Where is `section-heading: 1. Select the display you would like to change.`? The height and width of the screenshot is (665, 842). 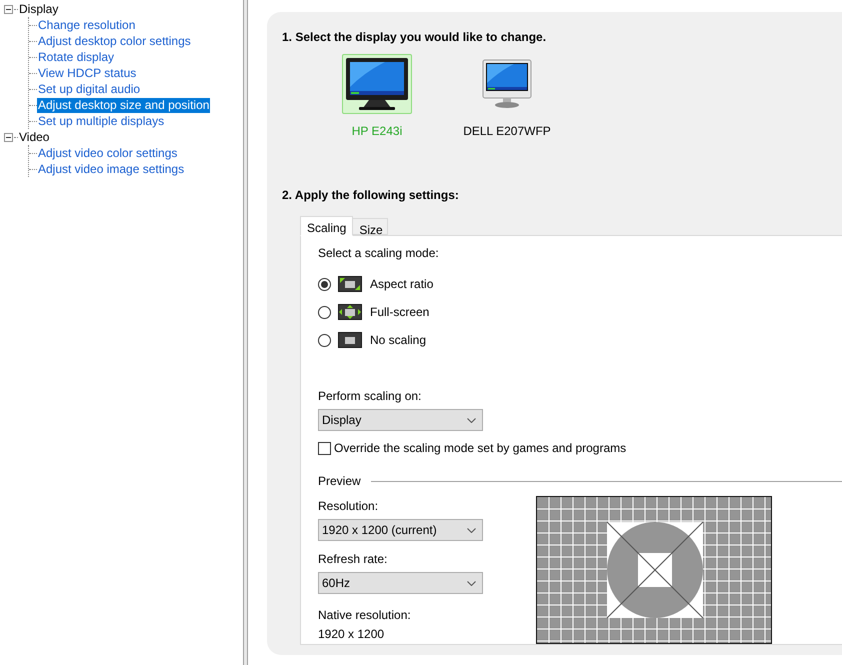 section-heading: 1. Select the display you would like to change. is located at coordinates (415, 37).